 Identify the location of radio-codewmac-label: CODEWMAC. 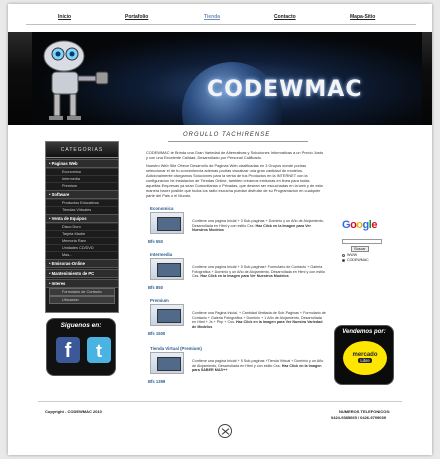
(358, 260).